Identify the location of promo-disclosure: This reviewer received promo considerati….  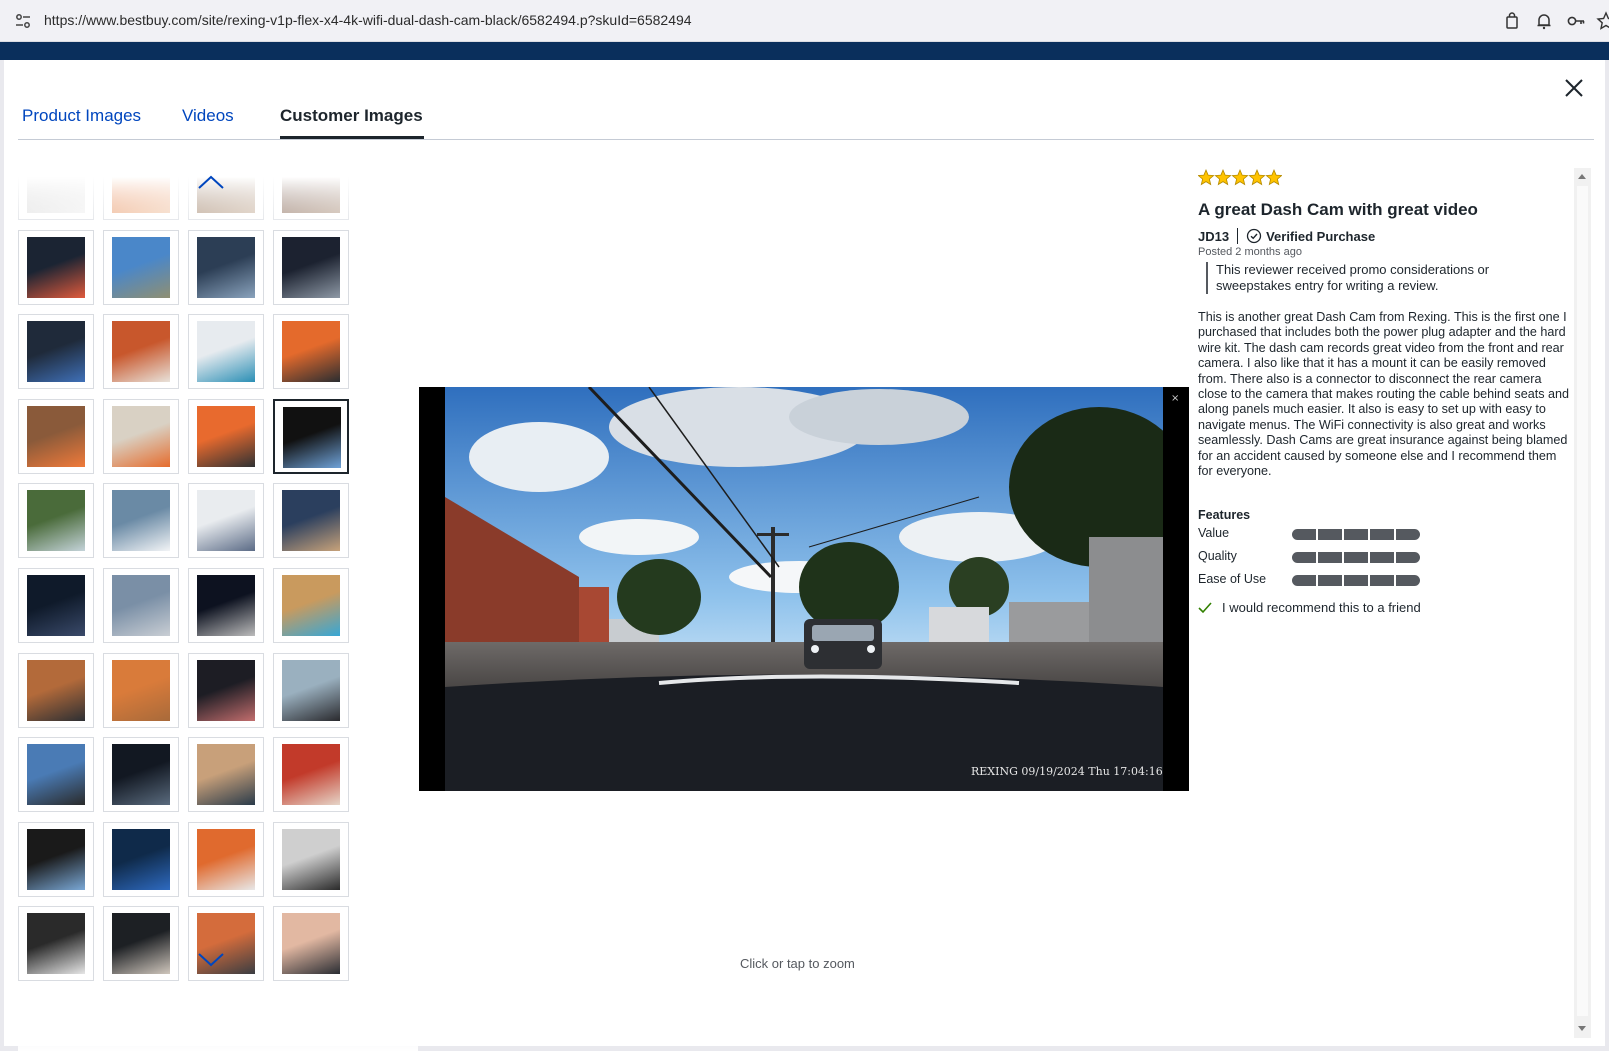
(1361, 278).